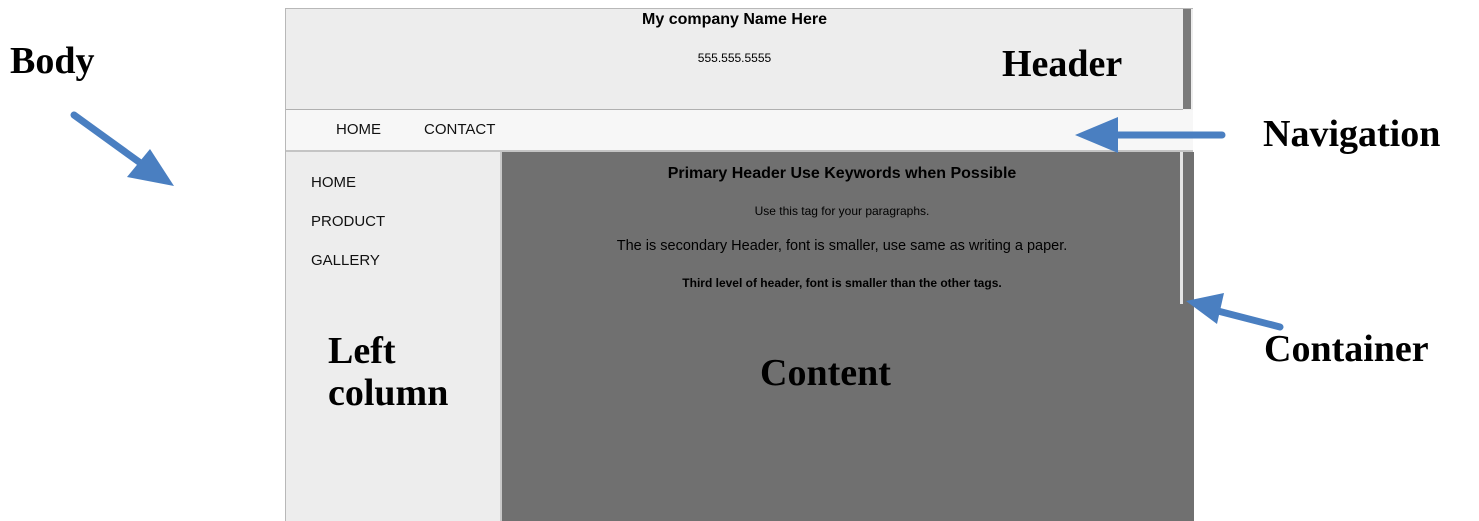  I want to click on header-label: Header, so click(1062, 64).